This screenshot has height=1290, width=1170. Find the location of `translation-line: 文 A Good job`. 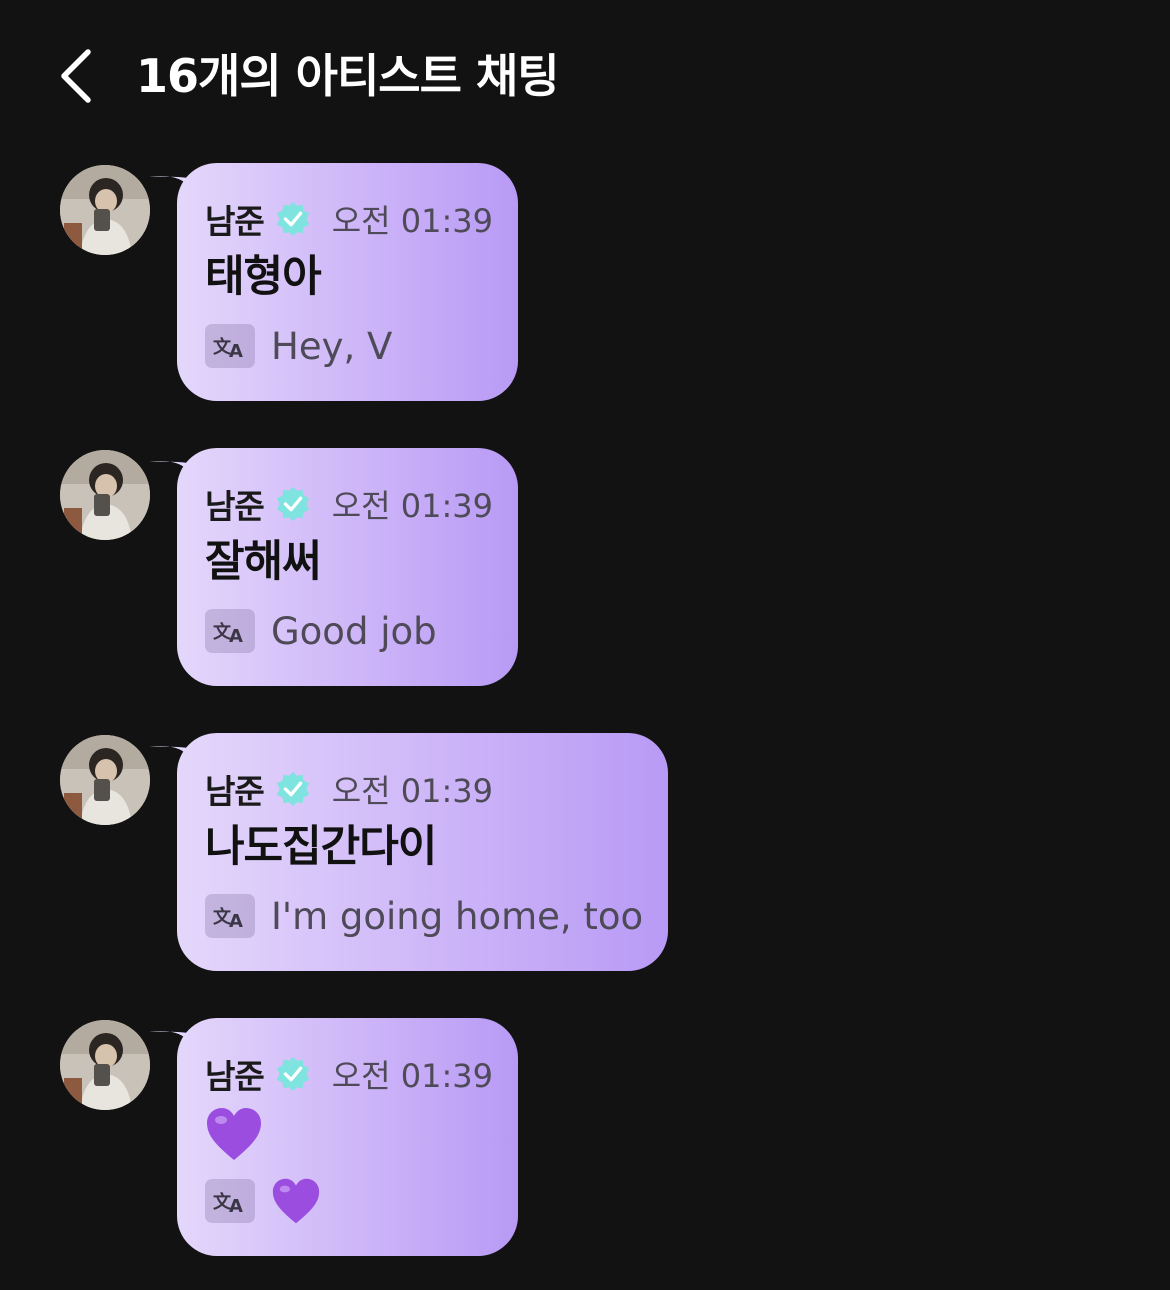

translation-line: 文 A Good job is located at coordinates (321, 631).